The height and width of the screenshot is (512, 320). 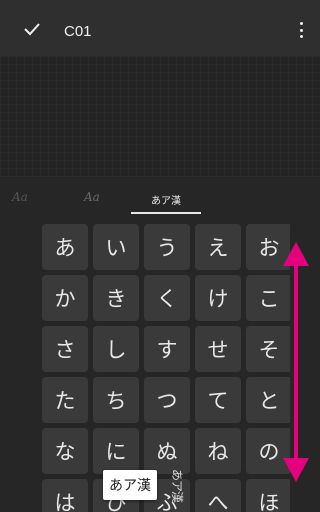 What do you see at coordinates (167, 298) in the screenshot?
I see `key: く` at bounding box center [167, 298].